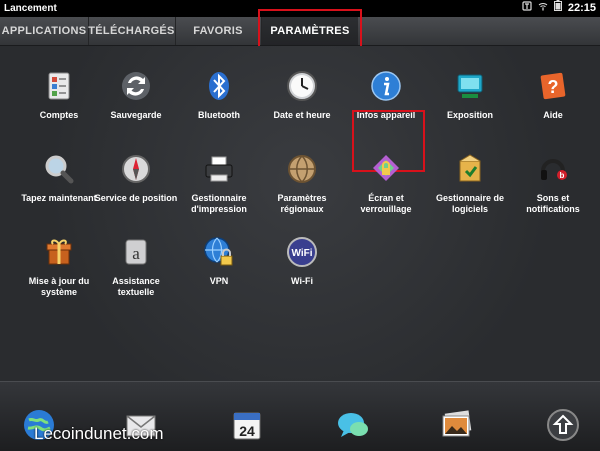  Describe the element at coordinates (302, 281) in the screenshot. I see `app-label: Wi-Fi` at that location.